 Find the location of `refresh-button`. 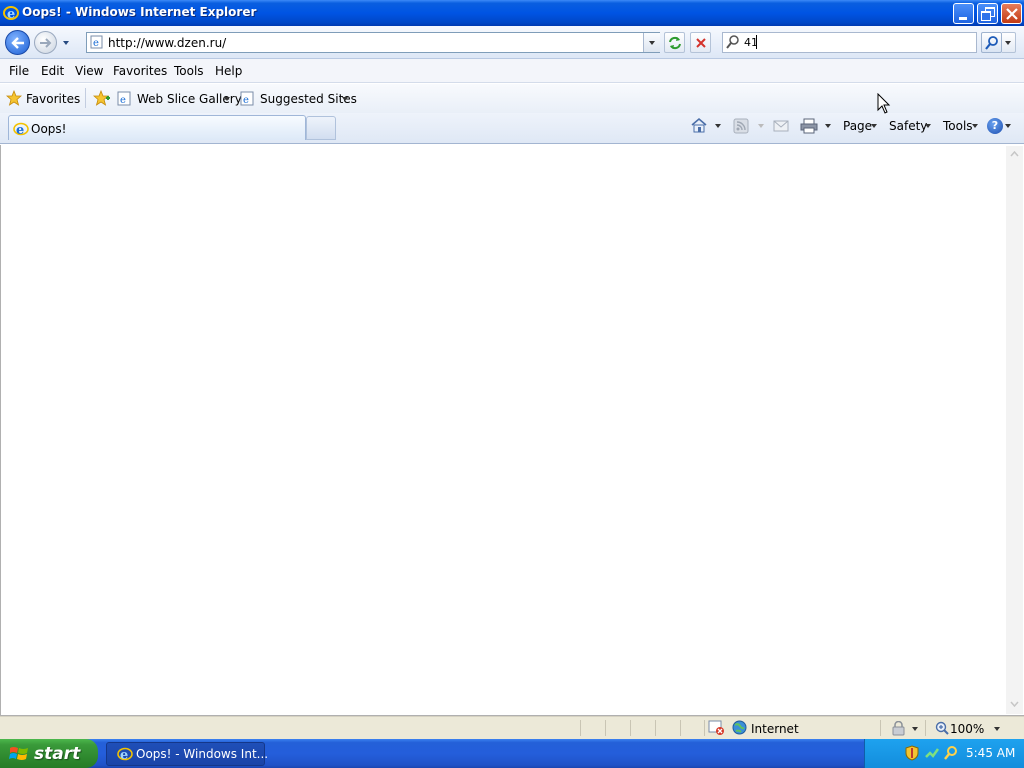

refresh-button is located at coordinates (674, 42).